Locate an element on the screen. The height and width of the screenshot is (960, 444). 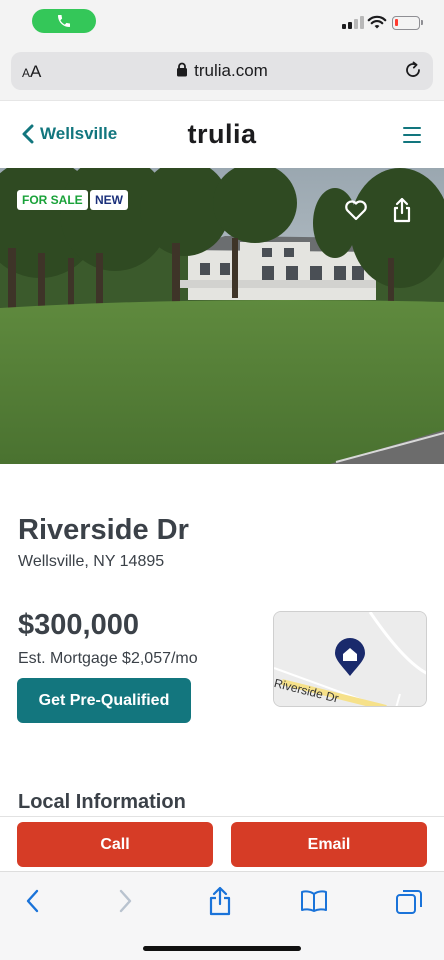
home-indicator is located at coordinates (222, 948).